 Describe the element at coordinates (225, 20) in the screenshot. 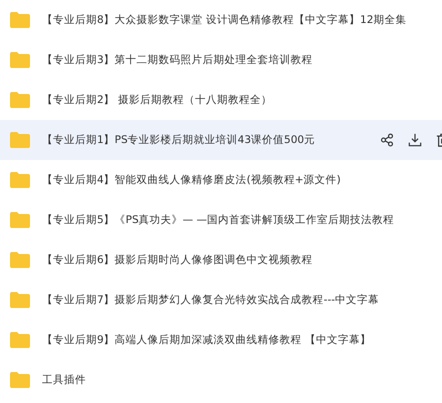

I see `folder-name: 【专业后期8】大众摄影数字课堂 设计调色精修教程【中文字幕】12期全集` at that location.